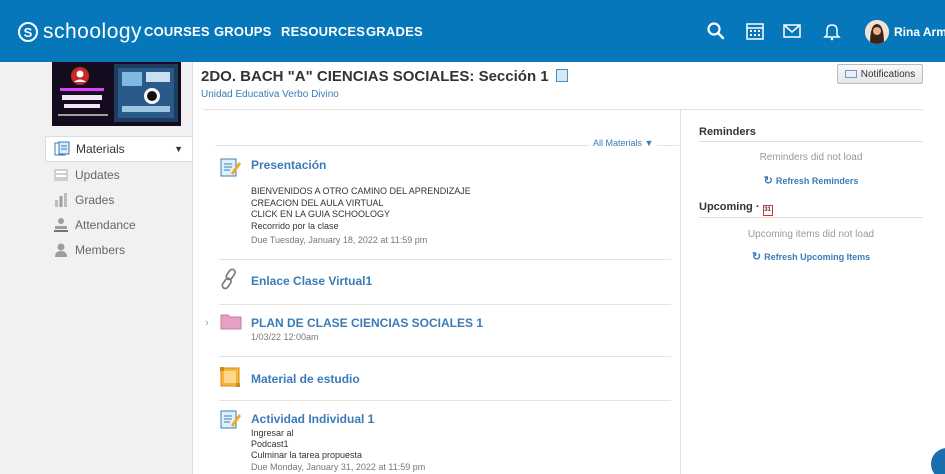  Describe the element at coordinates (100, 249) in the screenshot. I see `sidebar-item-label: Members` at that location.